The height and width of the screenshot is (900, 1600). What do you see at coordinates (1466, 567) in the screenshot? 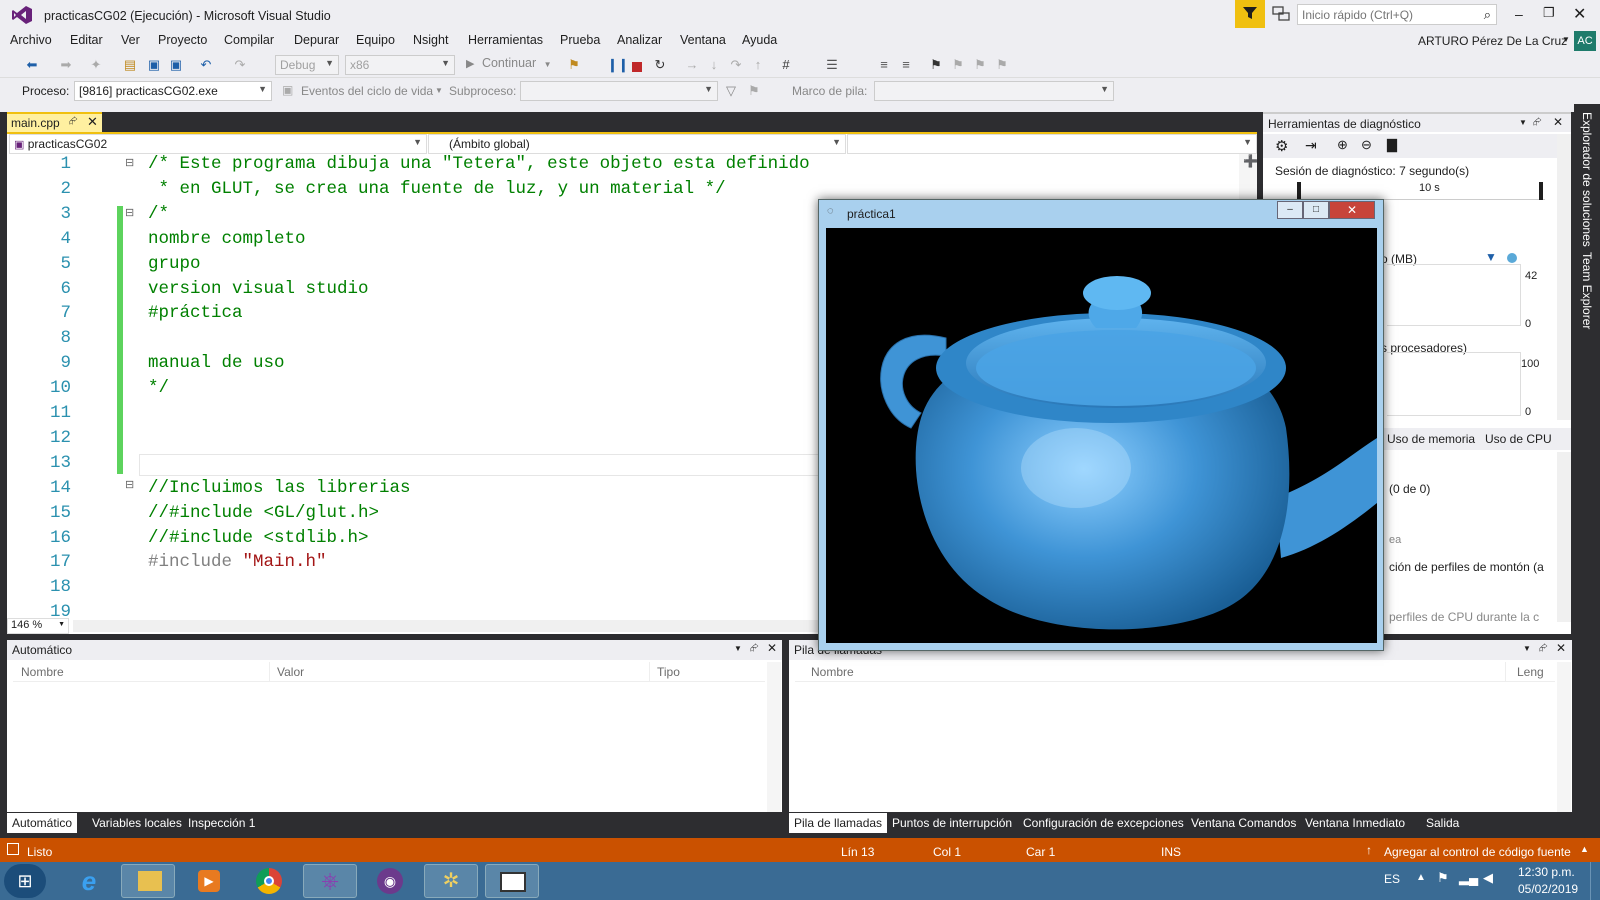
I see `heap-profiling-link: ción de perfiles de montón (a` at bounding box center [1466, 567].